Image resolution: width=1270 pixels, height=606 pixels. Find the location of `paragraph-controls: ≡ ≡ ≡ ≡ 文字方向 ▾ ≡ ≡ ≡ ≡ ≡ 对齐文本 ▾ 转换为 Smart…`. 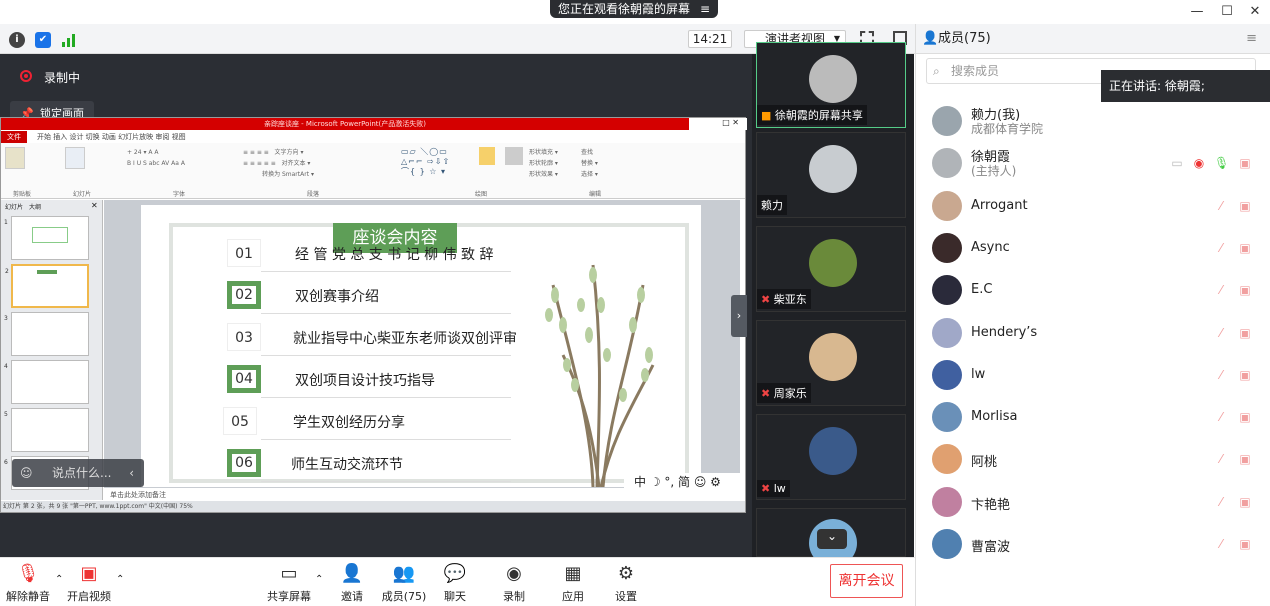

paragraph-controls: ≡ ≡ ≡ ≡ 文字方向 ▾ ≡ ≡ ≡ ≡ ≡ 对齐文本 ▾ 转换为 Smart… is located at coordinates (318, 165).